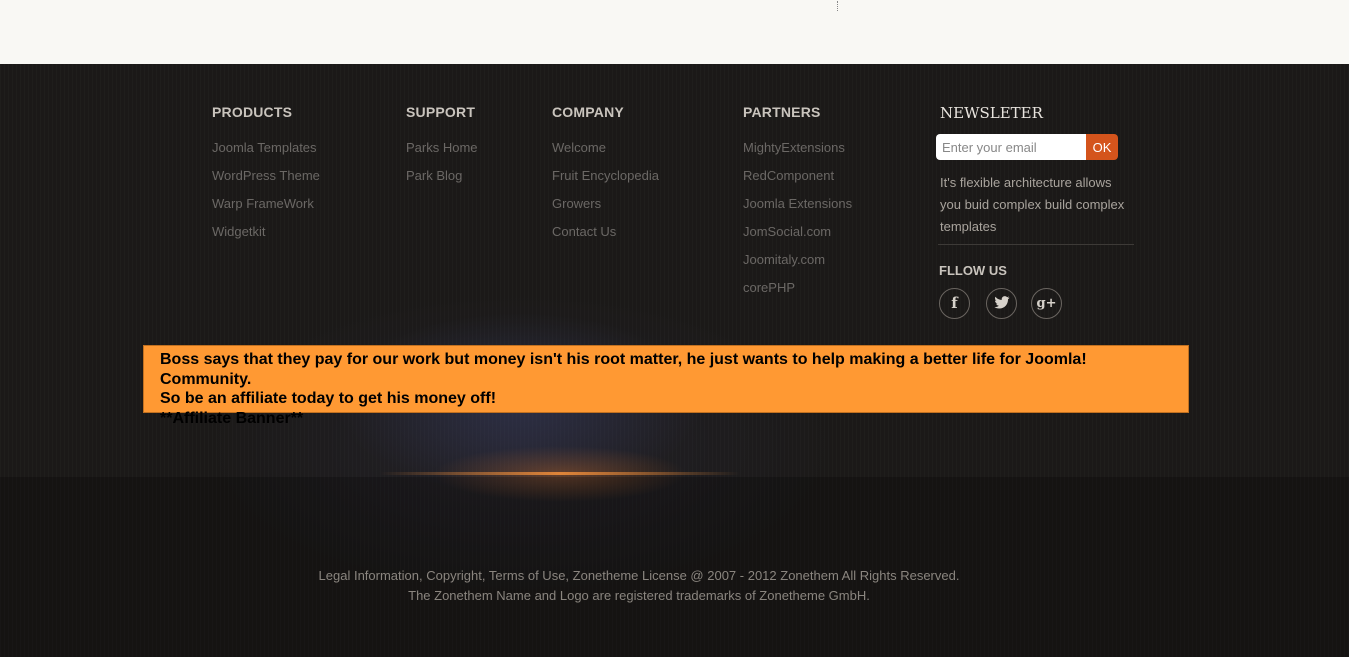 This screenshot has height=657, width=1349. Describe the element at coordinates (788, 175) in the screenshot. I see `footer-link-label: RedComponent` at that location.